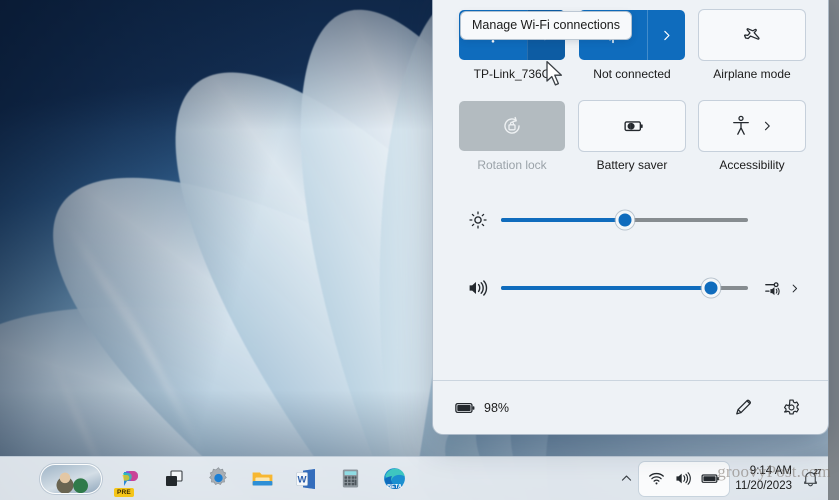 The width and height of the screenshot is (839, 500). Describe the element at coordinates (512, 165) in the screenshot. I see `rotation-lock-tile-label: Rotation lock` at that location.